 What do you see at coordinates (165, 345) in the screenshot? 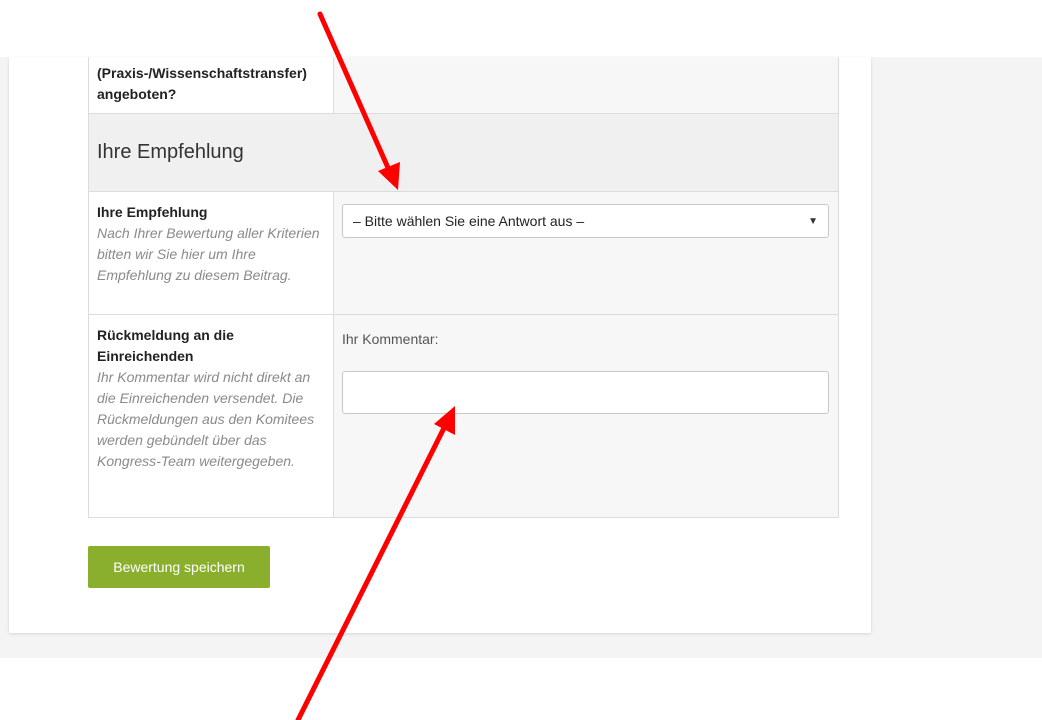
I see `feedback-label: Rückmeldung an die Einreichenden` at bounding box center [165, 345].